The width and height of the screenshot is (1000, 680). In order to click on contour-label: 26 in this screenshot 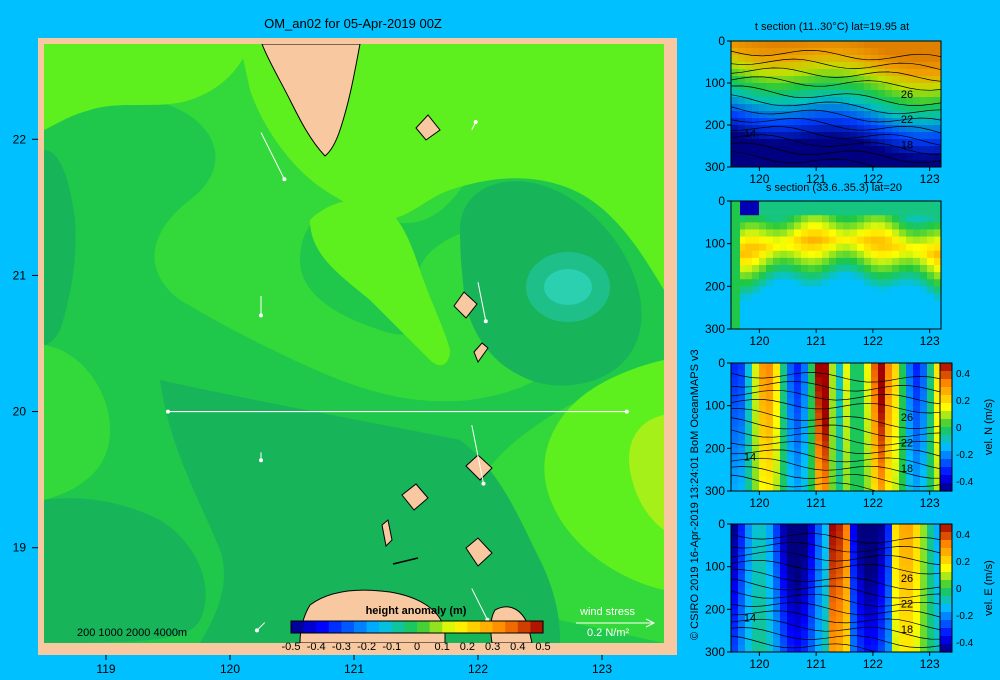, I will do `click(907, 579)`.